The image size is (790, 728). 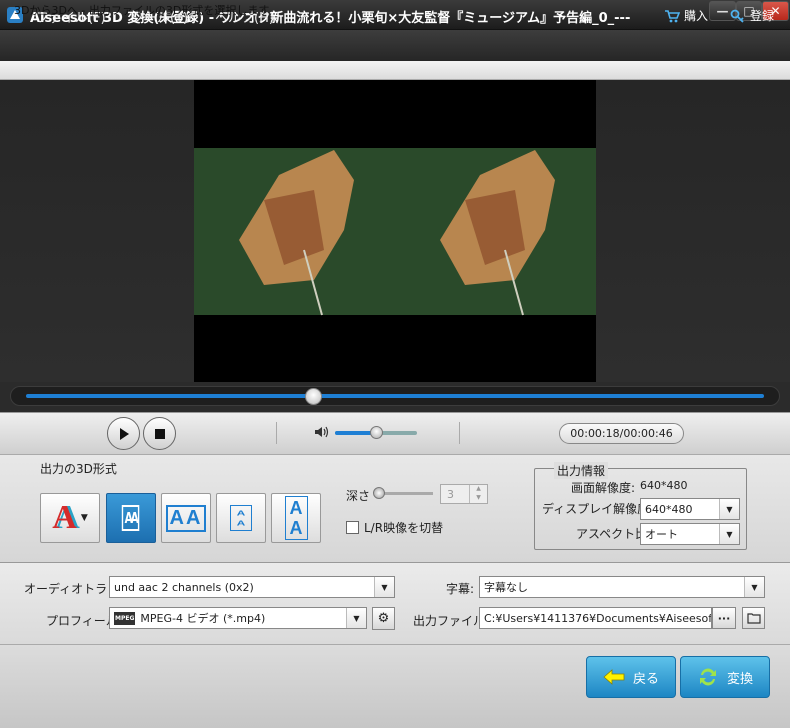 I want to click on folder-icon, so click(x=753, y=618).